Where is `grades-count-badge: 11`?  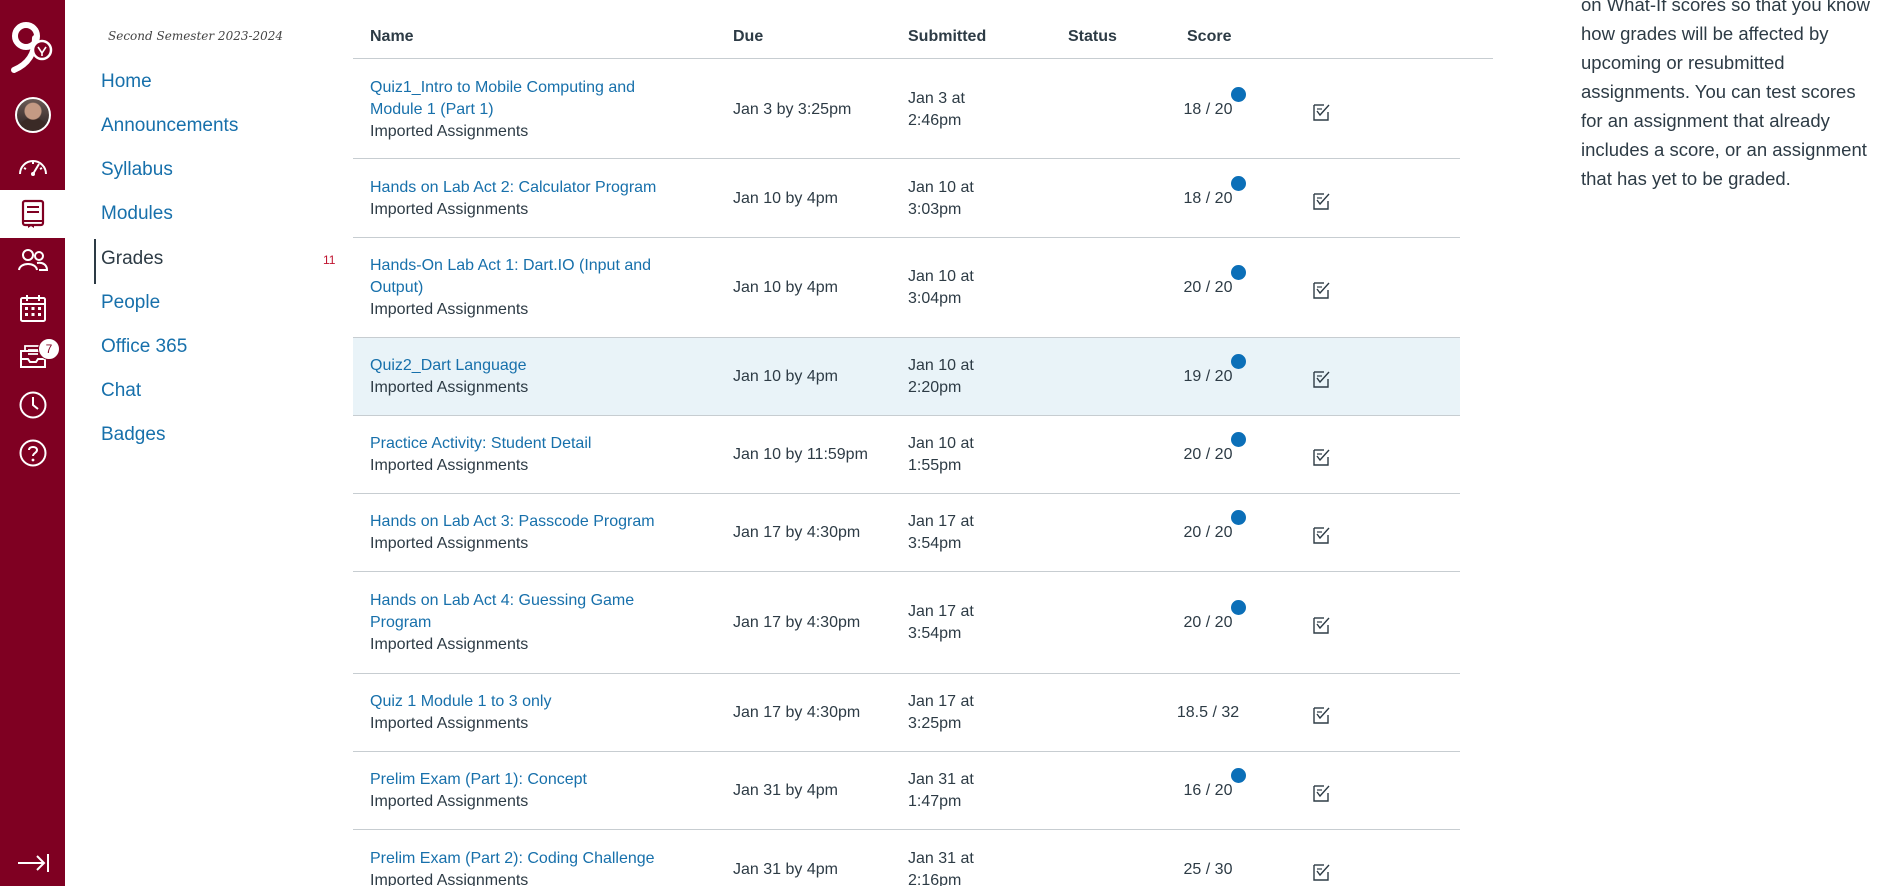
grades-count-badge: 11 is located at coordinates (329, 260).